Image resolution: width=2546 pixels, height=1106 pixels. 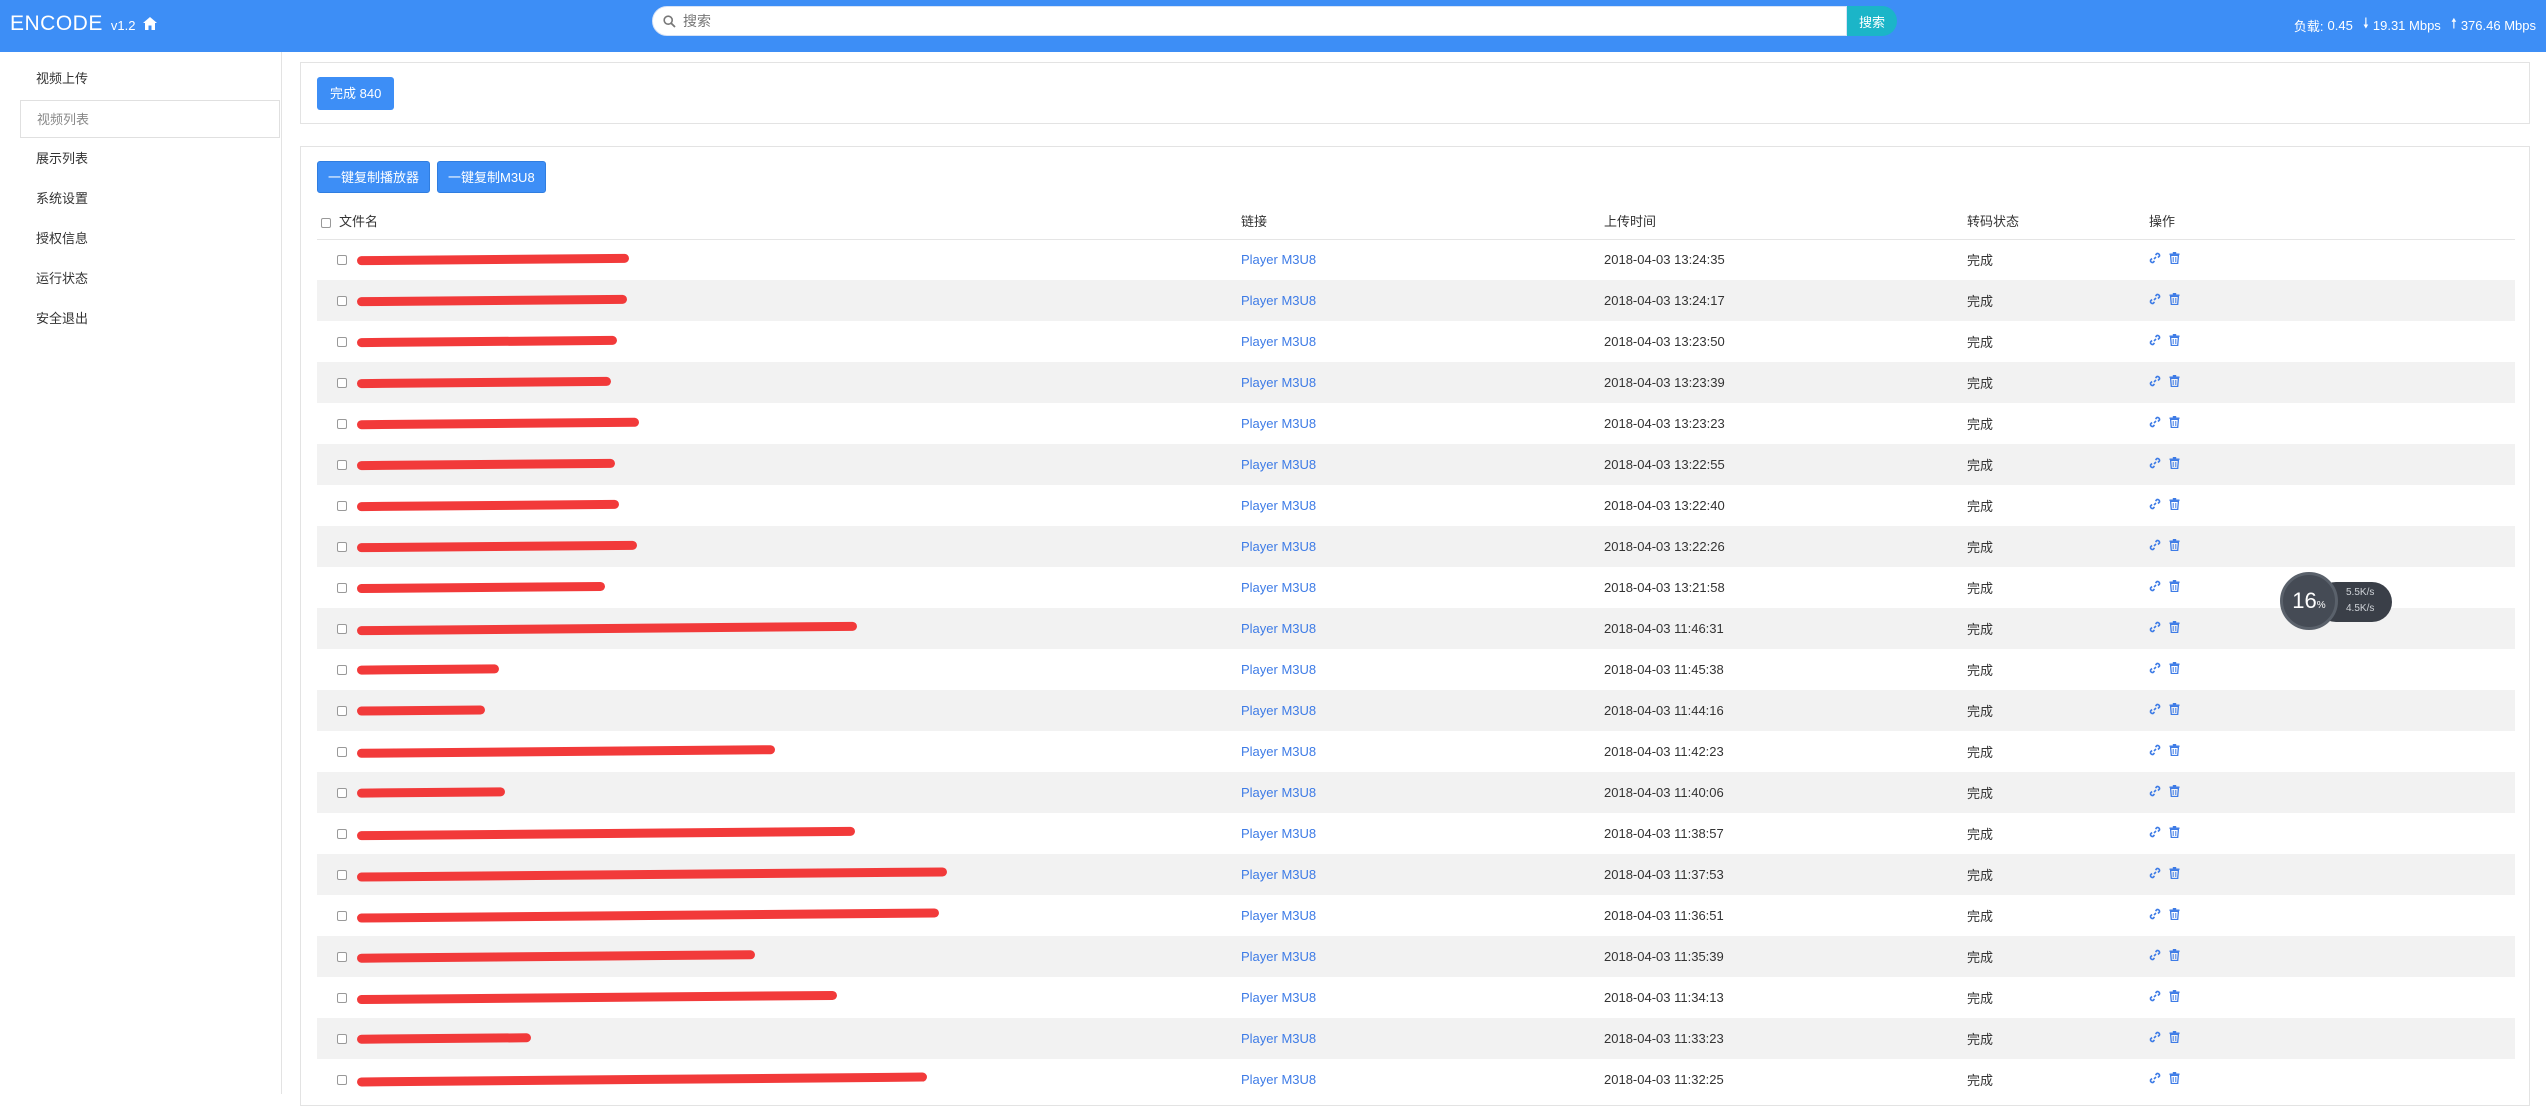 I want to click on done-count-button: 完成 840, so click(x=356, y=93).